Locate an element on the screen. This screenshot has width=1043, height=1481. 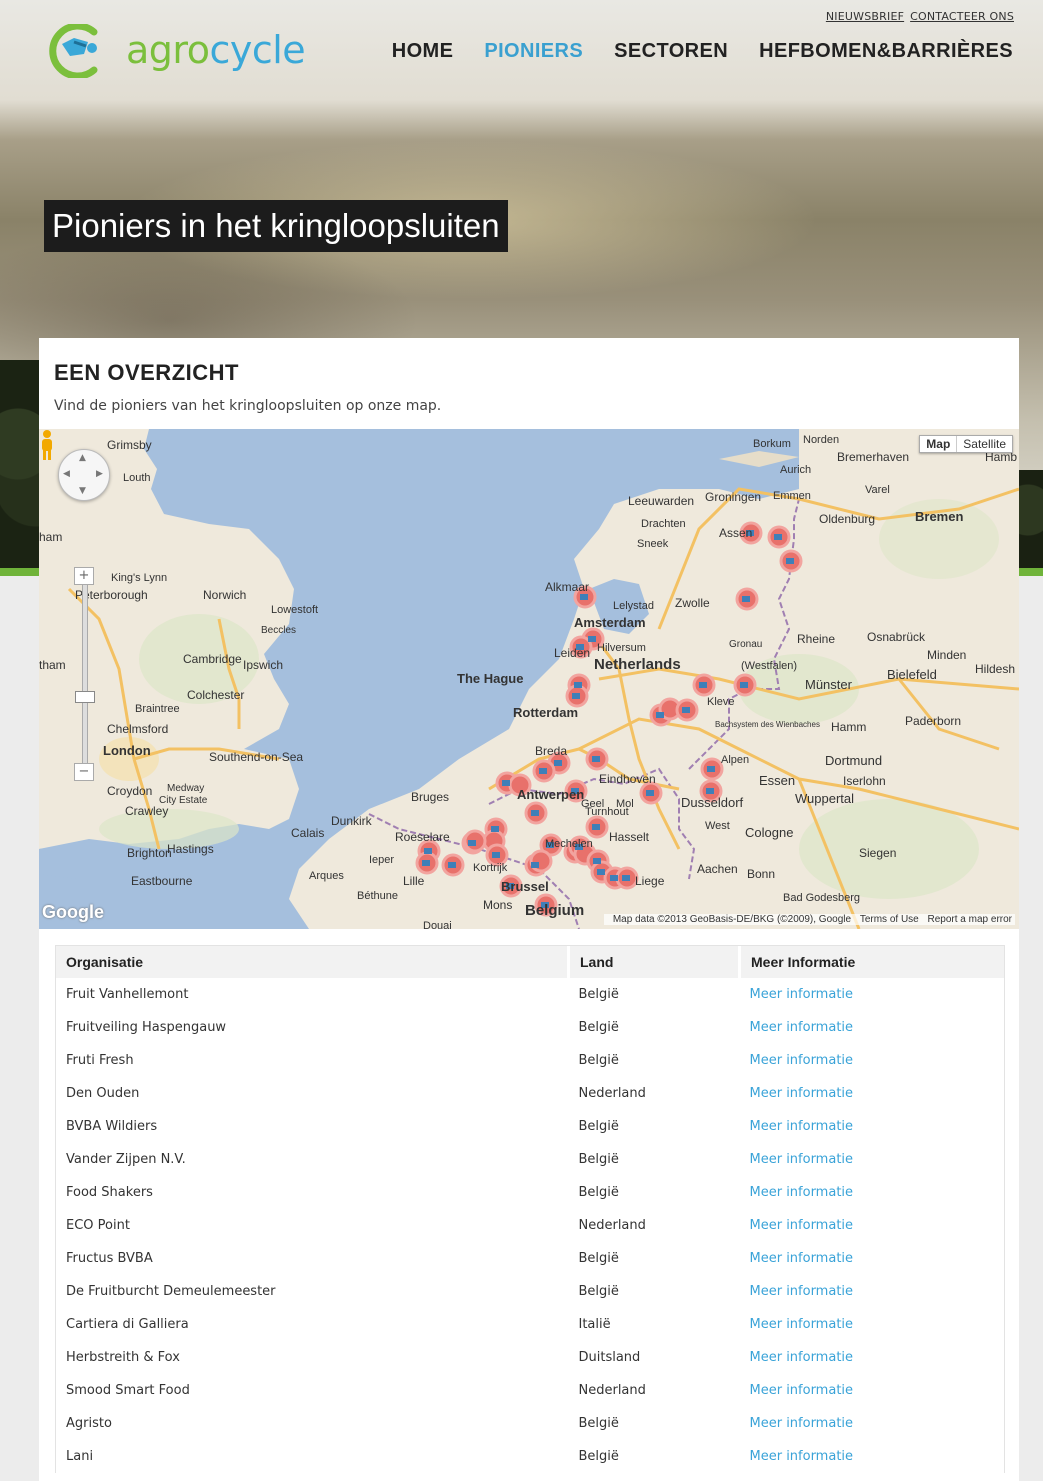
map-label: Assen is located at coordinates (735, 533).